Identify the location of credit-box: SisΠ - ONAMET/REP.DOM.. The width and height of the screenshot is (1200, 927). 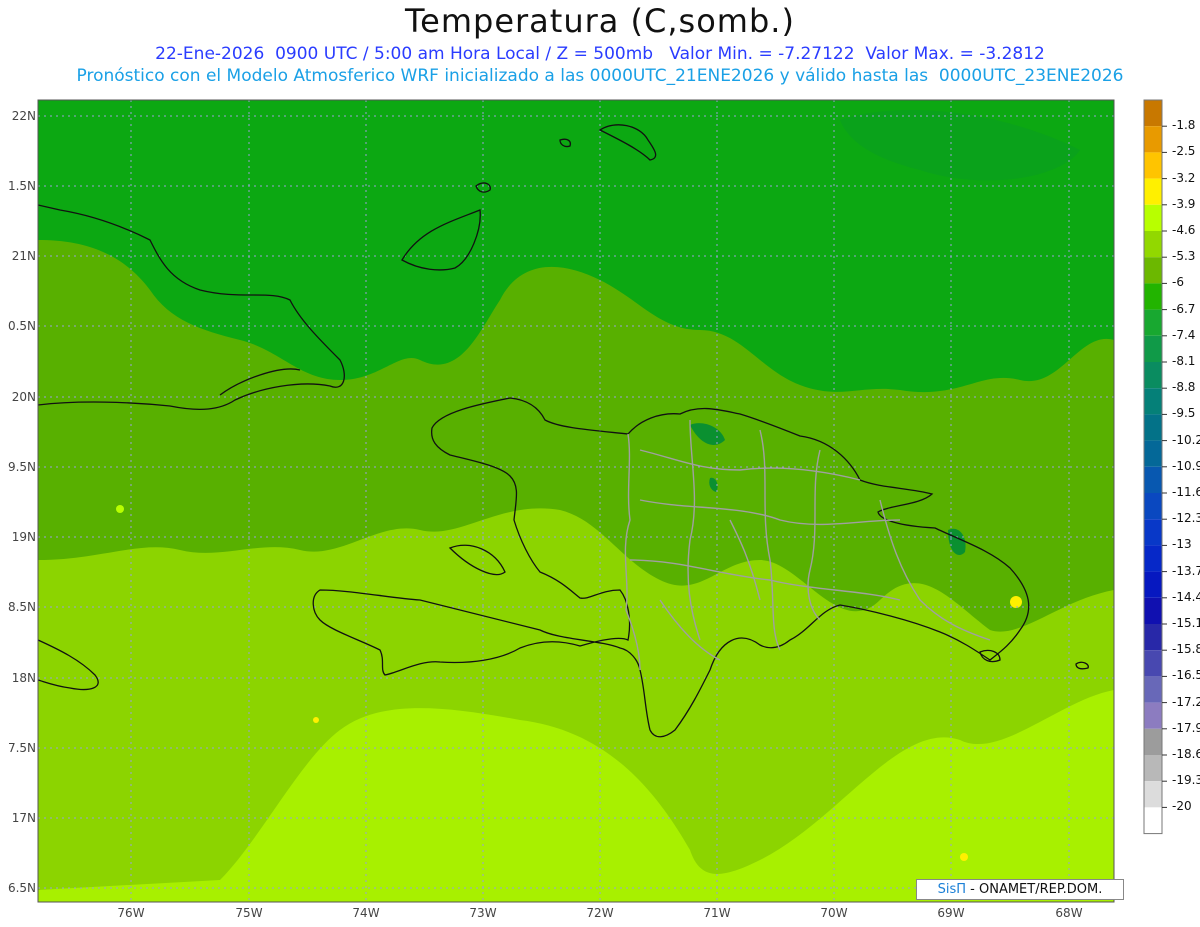
(1020, 889).